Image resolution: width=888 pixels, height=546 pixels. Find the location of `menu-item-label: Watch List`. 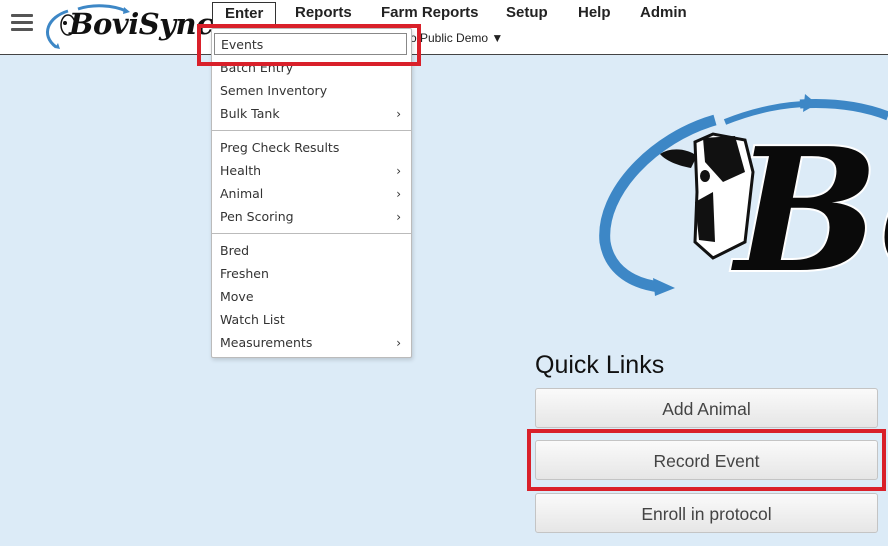

menu-item-label: Watch List is located at coordinates (252, 319).